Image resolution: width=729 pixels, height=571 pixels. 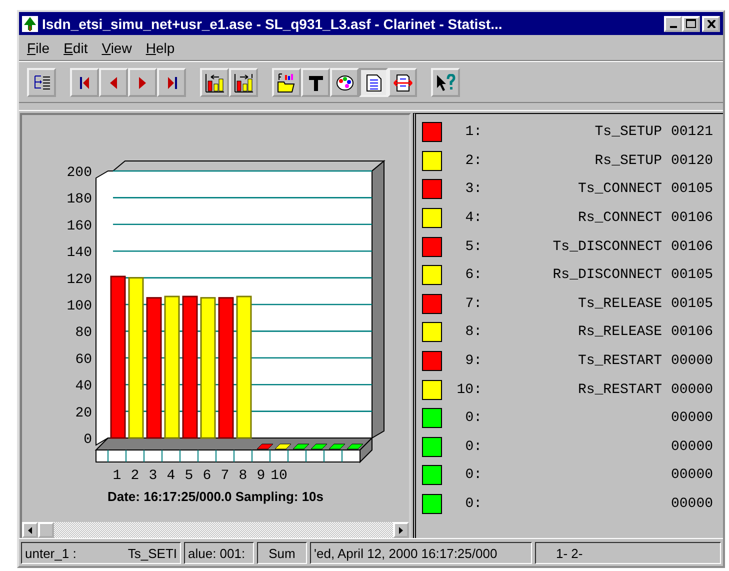 I want to click on scroll-left-button, so click(x=30, y=530).